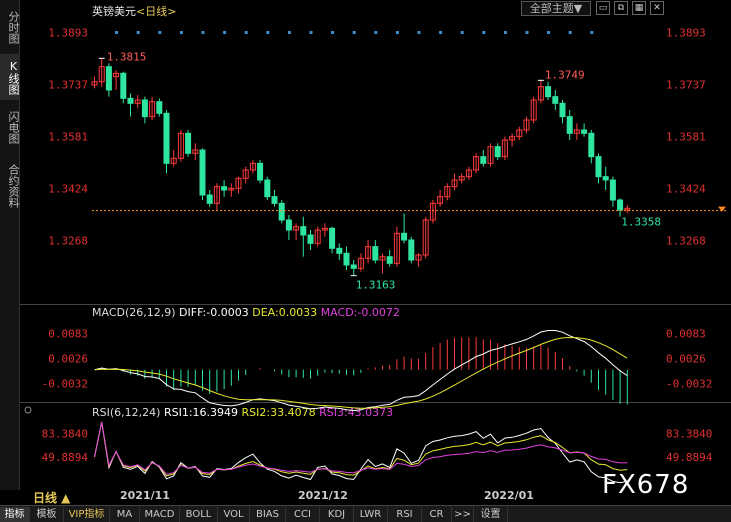 The image size is (731, 522). What do you see at coordinates (646, 485) in the screenshot?
I see `watermark: FX678` at bounding box center [646, 485].